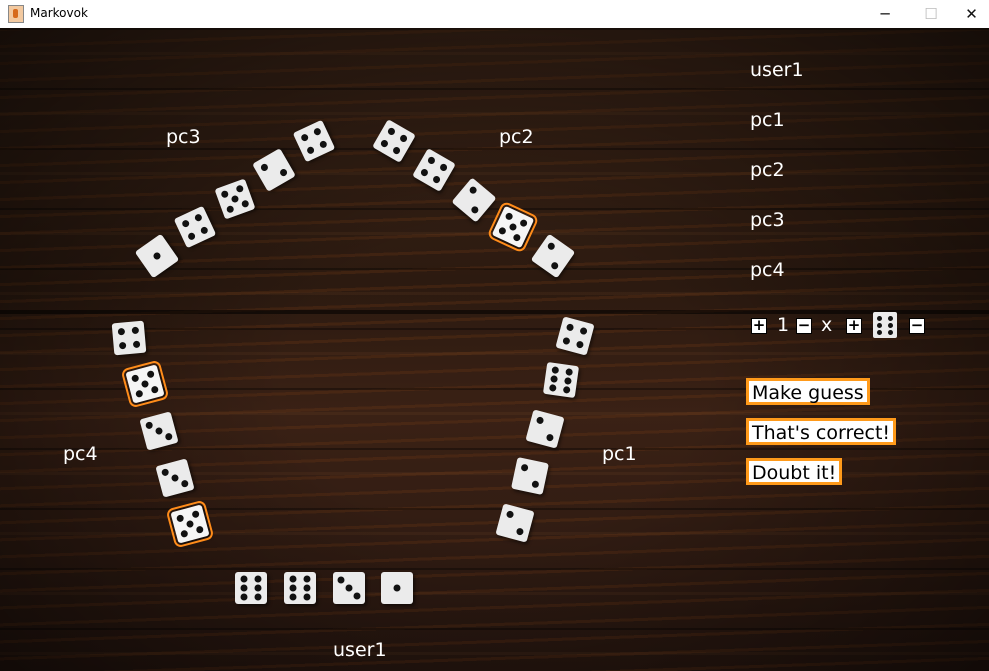 The width and height of the screenshot is (989, 671). I want to click on guess-times-sign: x, so click(827, 325).